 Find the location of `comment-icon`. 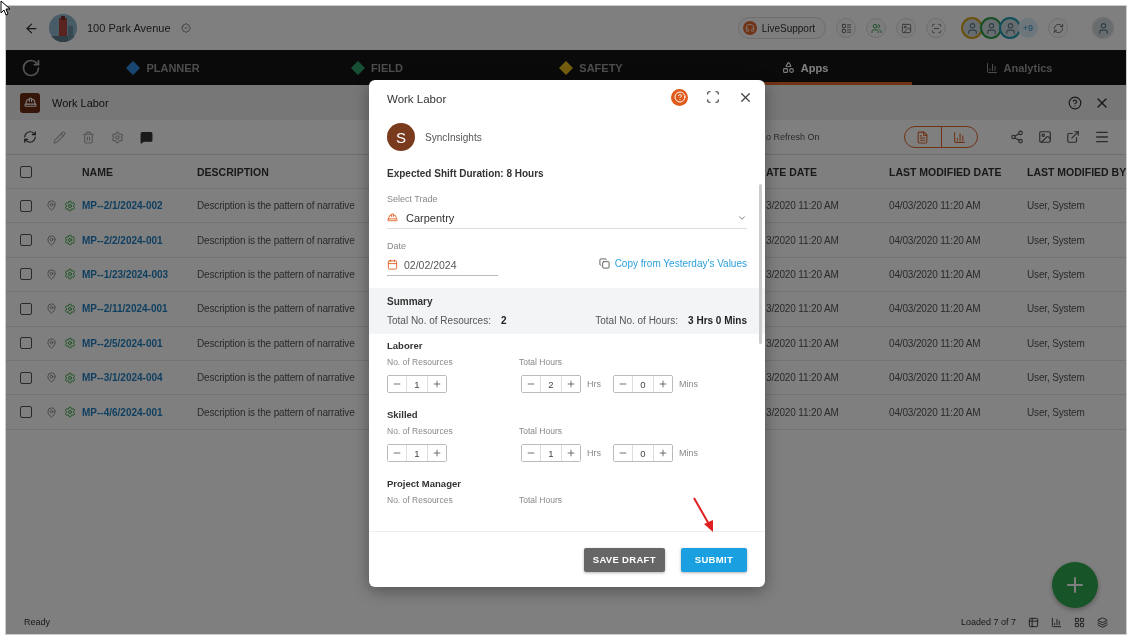

comment-icon is located at coordinates (146, 137).